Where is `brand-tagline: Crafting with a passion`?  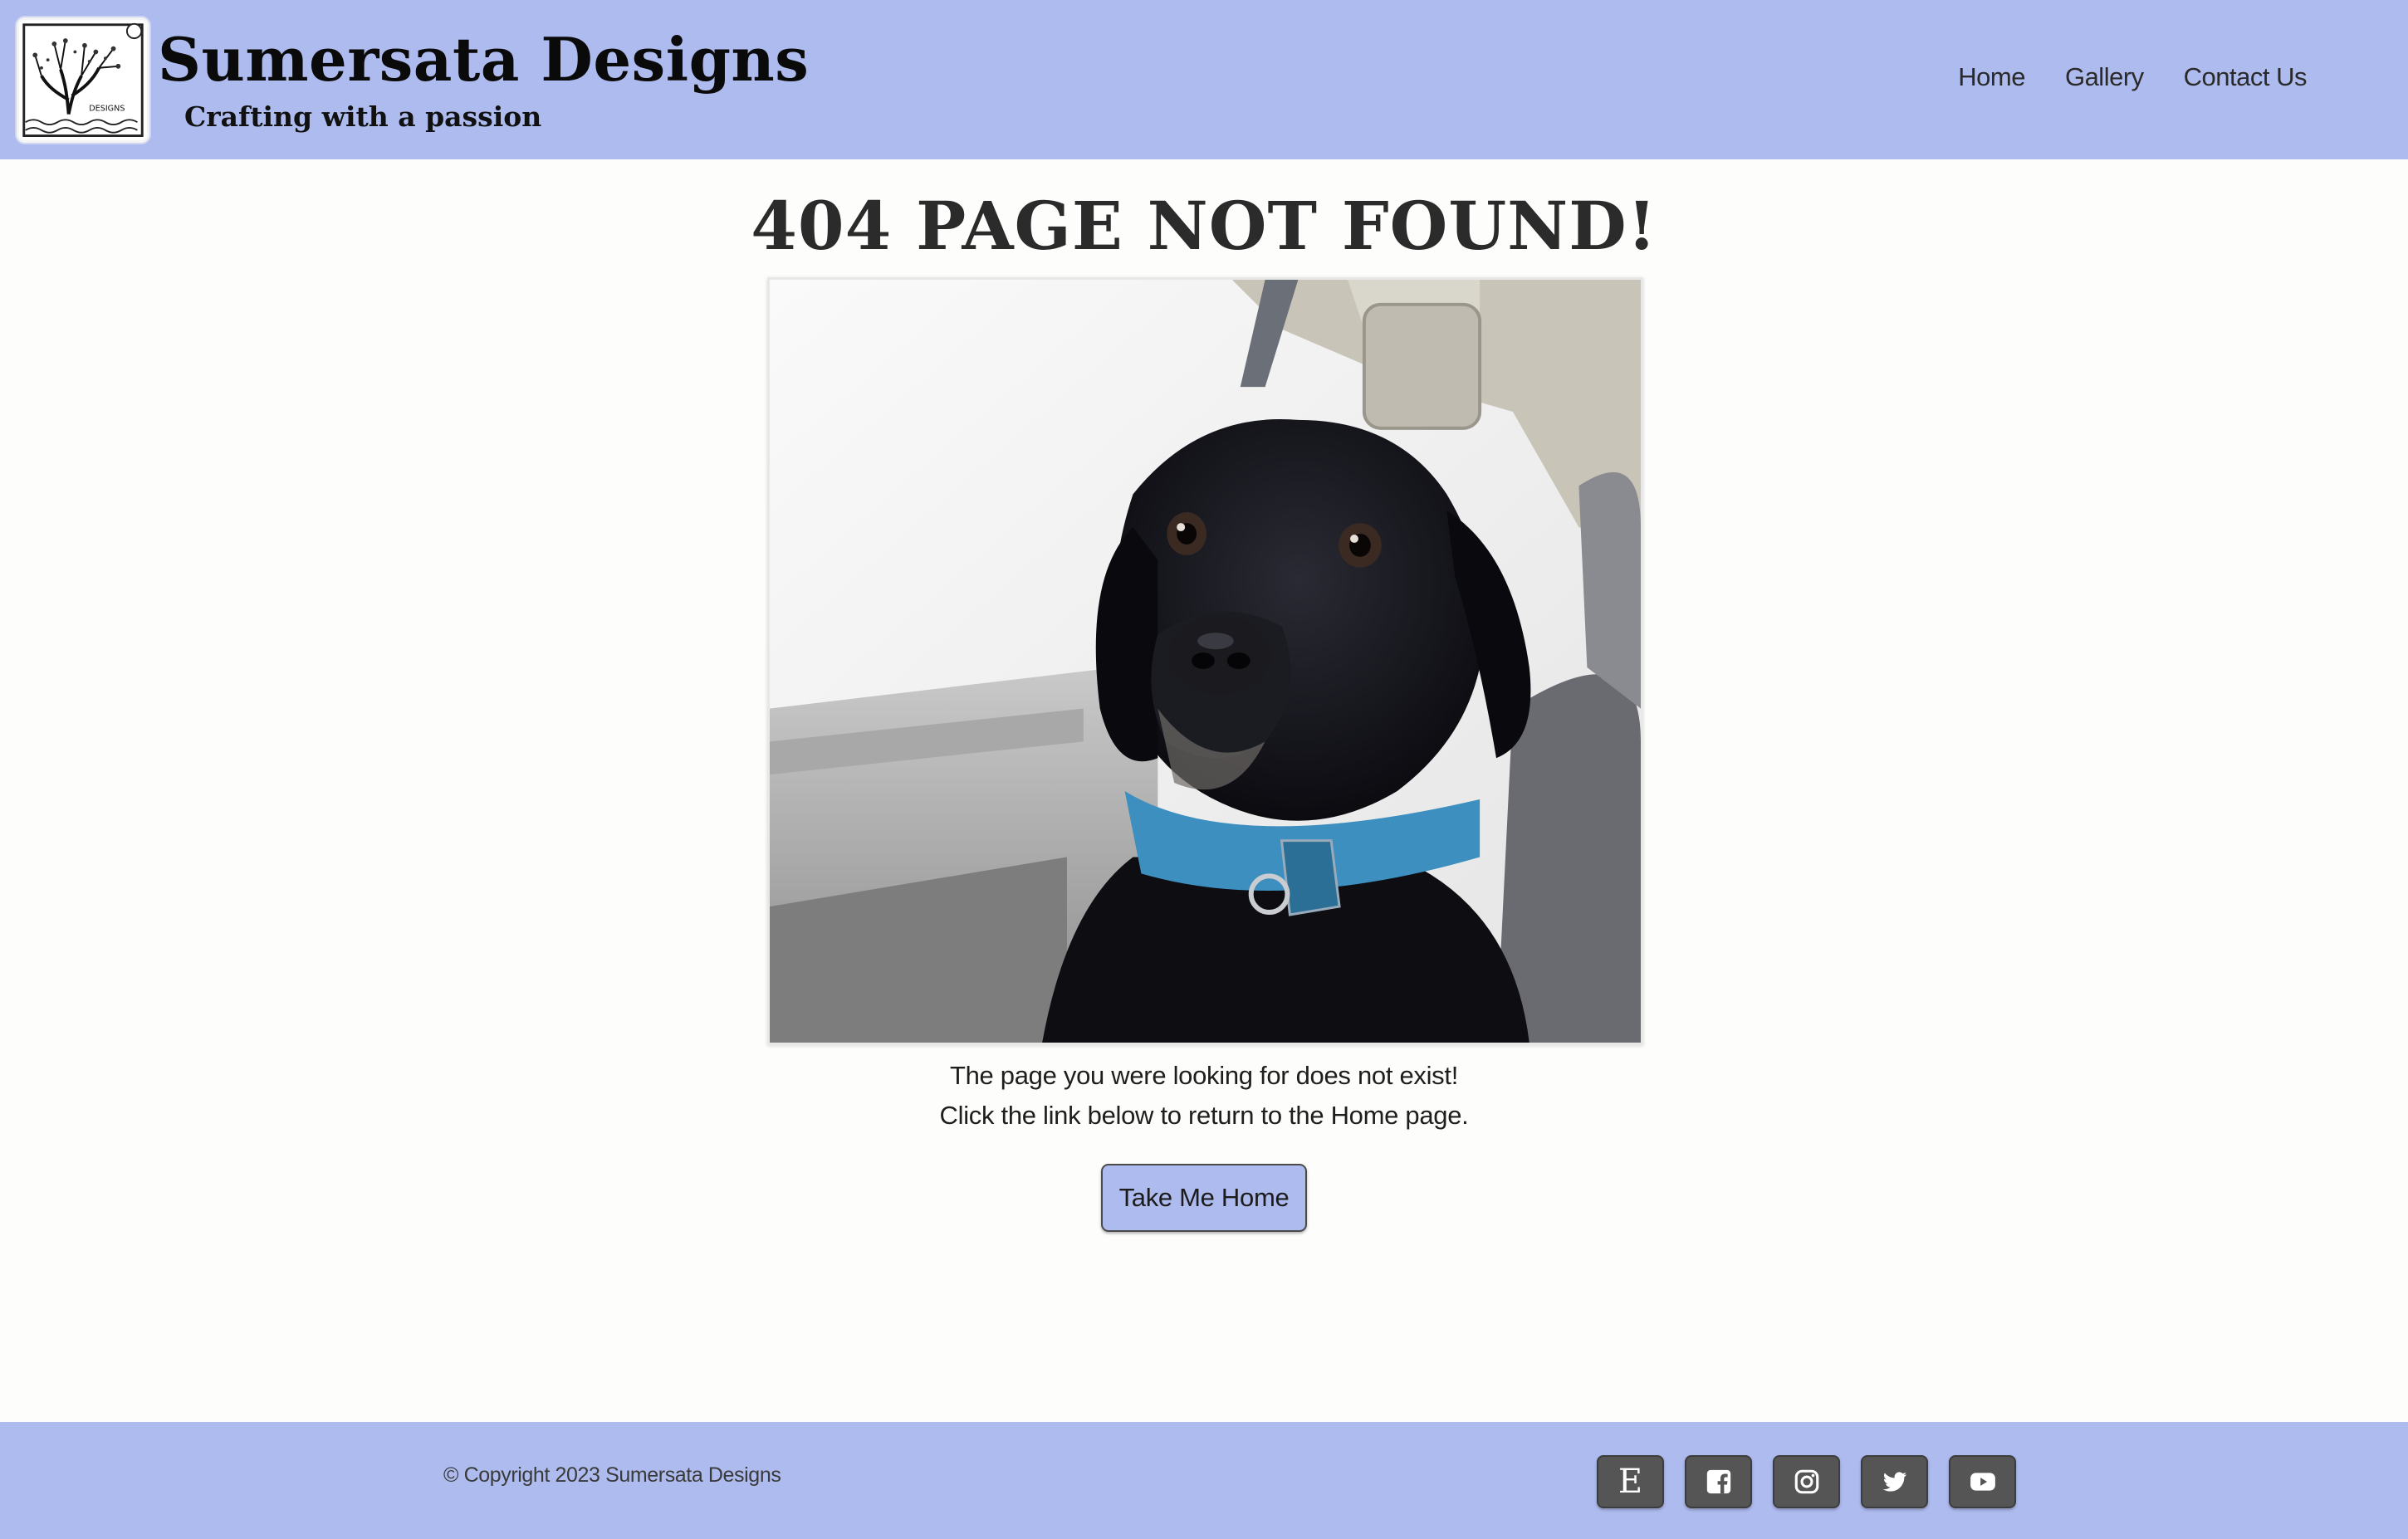
brand-tagline: Crafting with a passion is located at coordinates (363, 116).